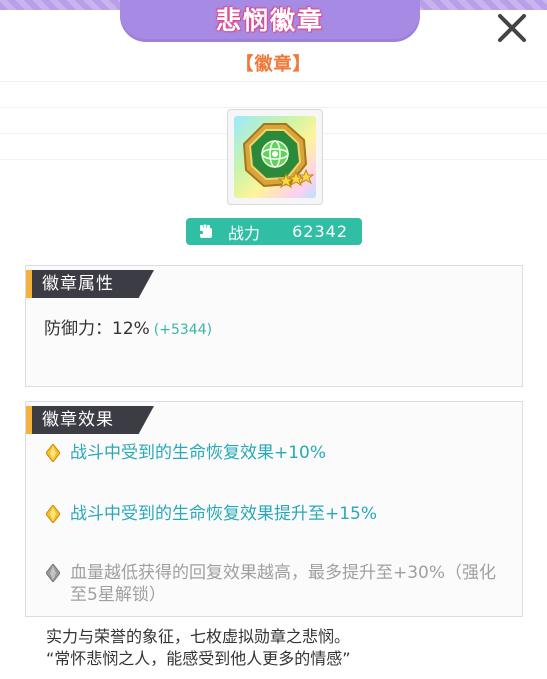 This screenshot has height=679, width=547. I want to click on defense-attribute: 防御力：12% (+5344), so click(128, 326).